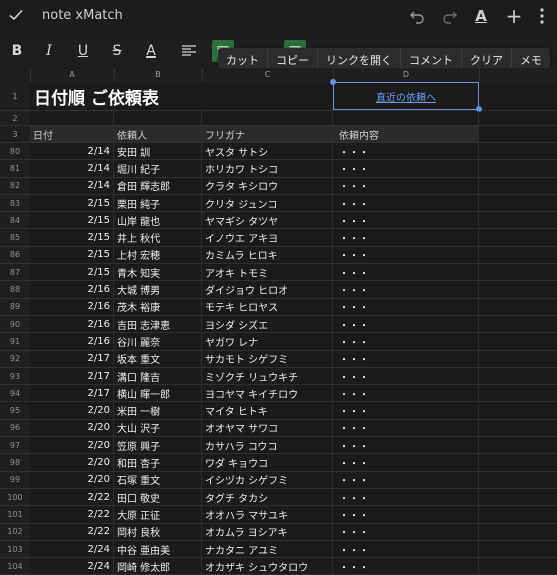 Image resolution: width=557 pixels, height=575 pixels. What do you see at coordinates (267, 393) in the screenshot?
I see `furigana-cell: ヨコヤマ キイチロウ` at bounding box center [267, 393].